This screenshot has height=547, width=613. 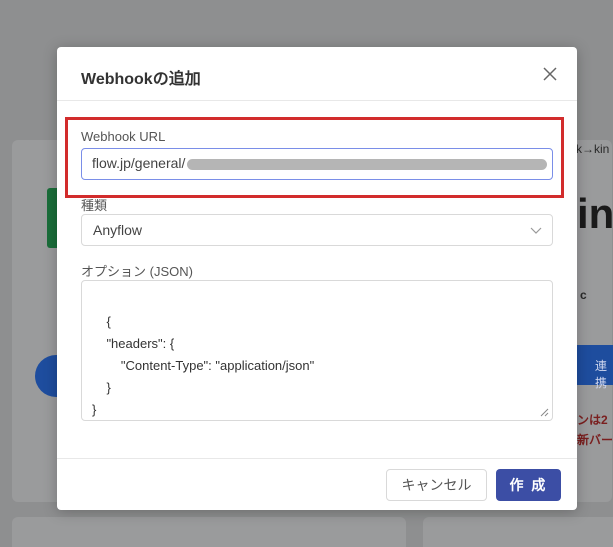 I want to click on background-red-text-2: 新バー, so click(x=595, y=440).